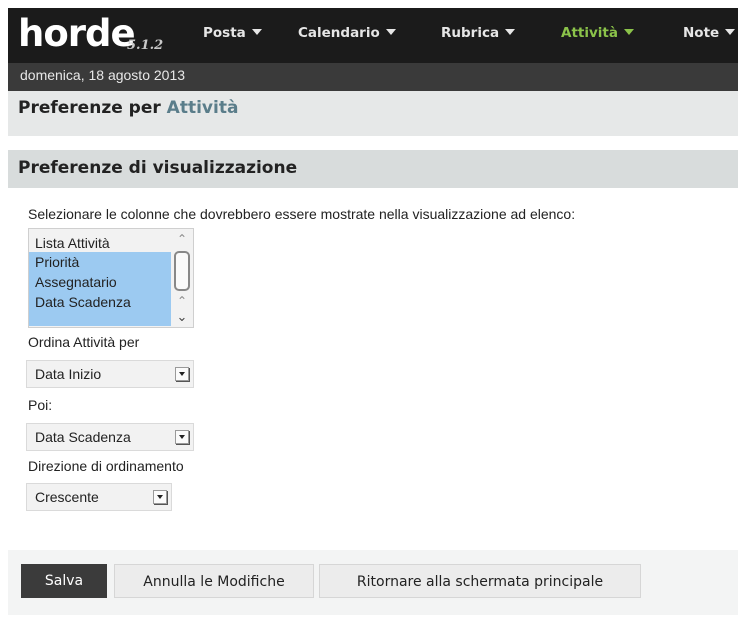  What do you see at coordinates (158, 168) in the screenshot?
I see `section-title: Preferenze di visualizzazione` at bounding box center [158, 168].